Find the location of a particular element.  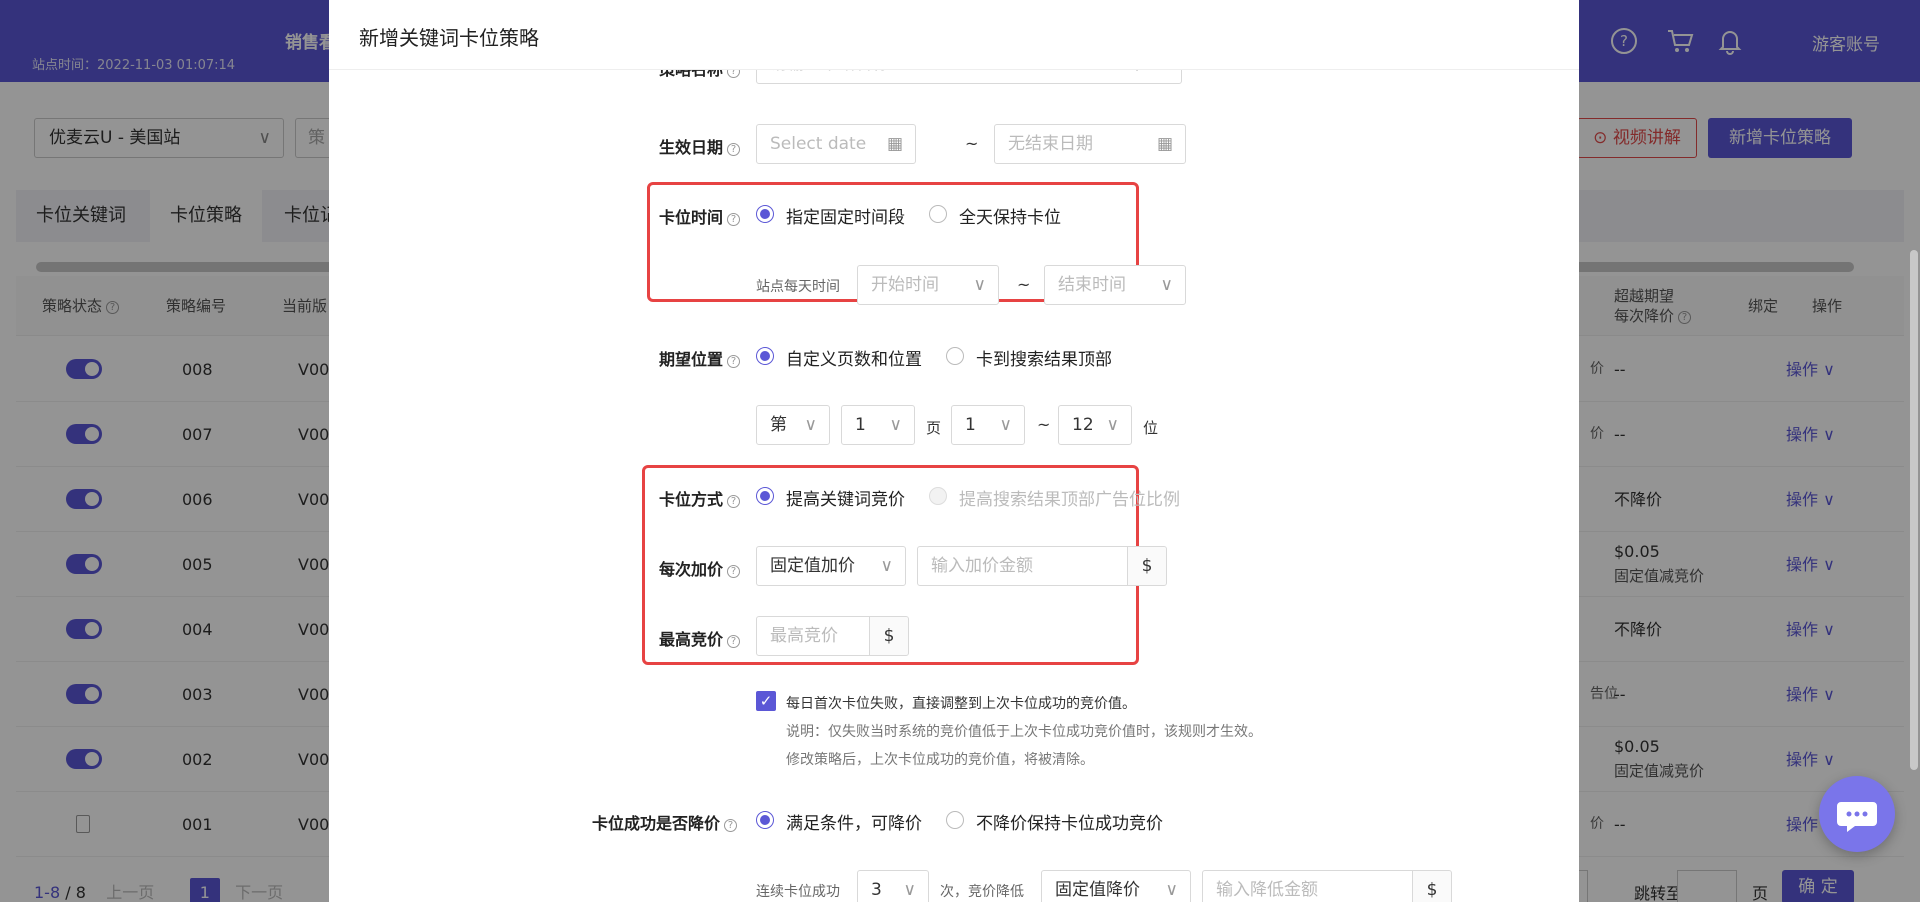

end-date-picker: 无结束日期 ▦ is located at coordinates (1090, 144).